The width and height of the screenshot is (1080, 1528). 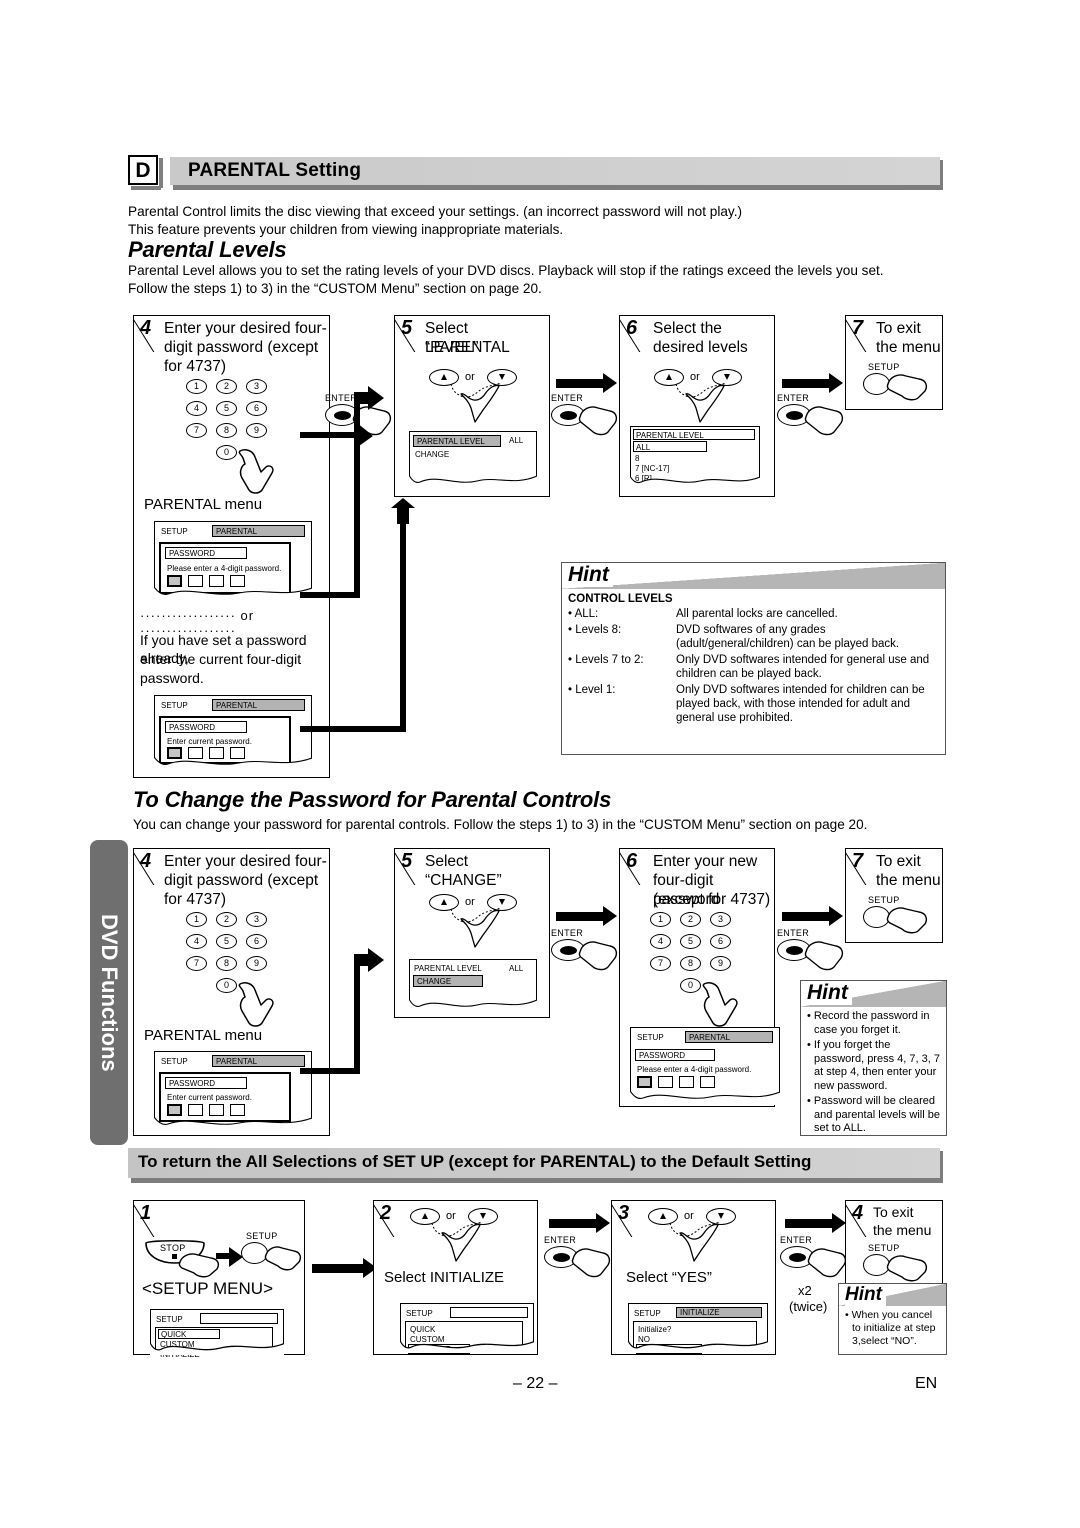 What do you see at coordinates (452, 347) in the screenshot?
I see `step-title-line-2: LEVEL”` at bounding box center [452, 347].